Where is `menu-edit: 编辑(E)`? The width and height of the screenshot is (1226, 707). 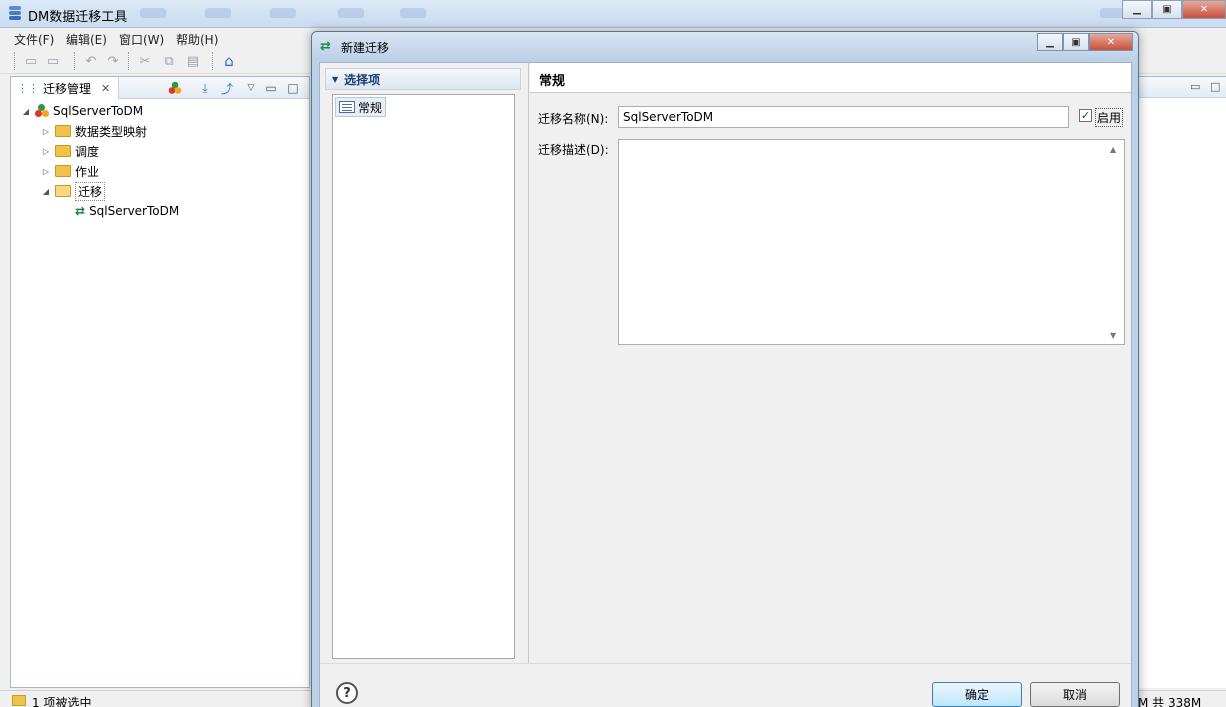 menu-edit: 编辑(E) is located at coordinates (86, 39).